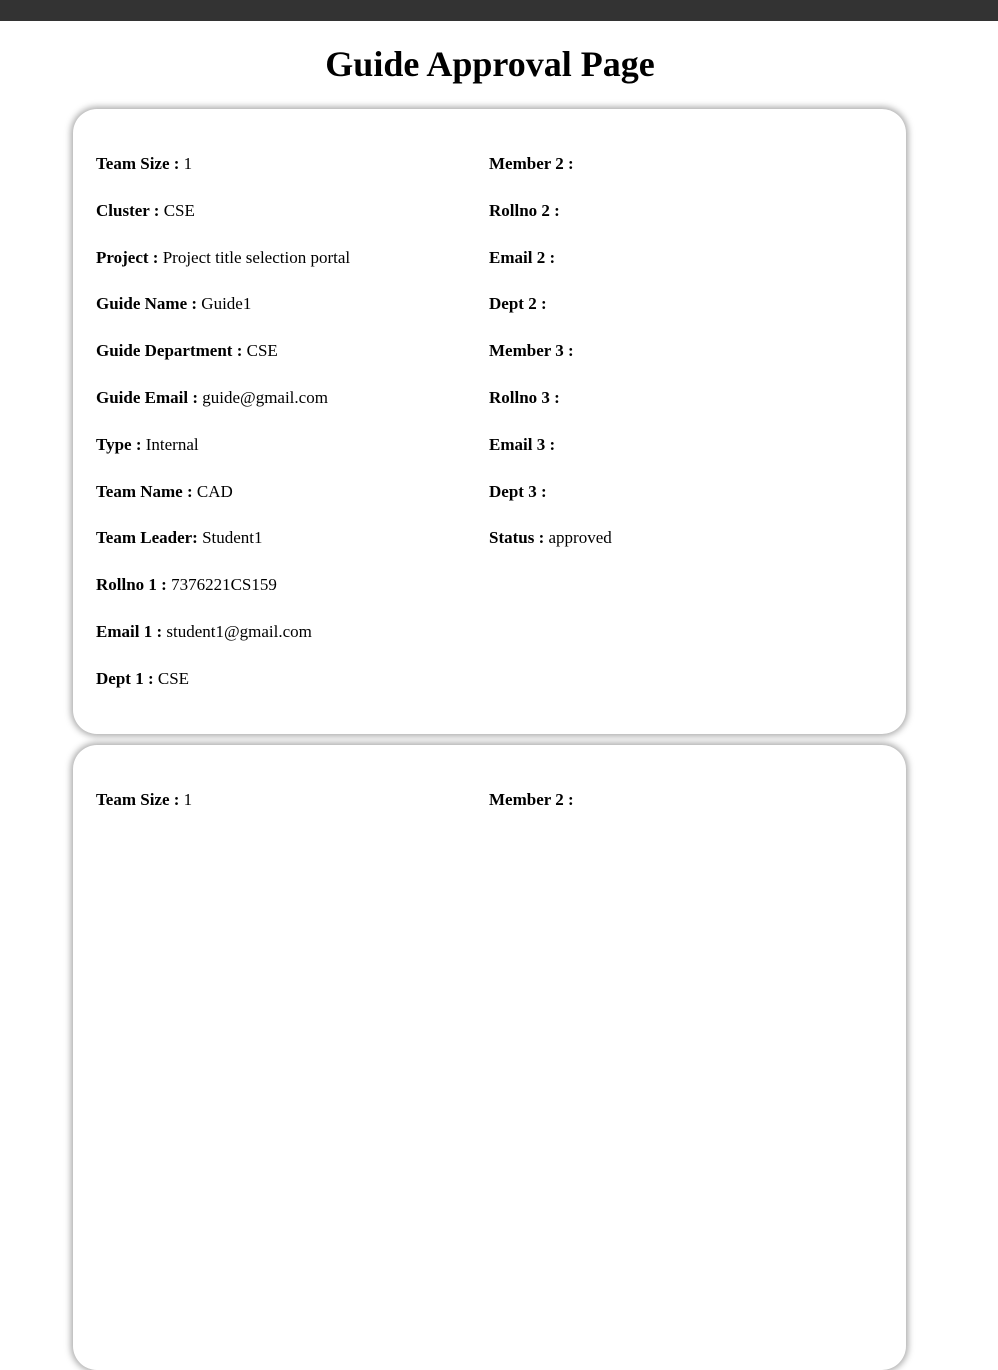 This screenshot has height=1370, width=998. I want to click on field-label: Email 2 :, so click(522, 257).